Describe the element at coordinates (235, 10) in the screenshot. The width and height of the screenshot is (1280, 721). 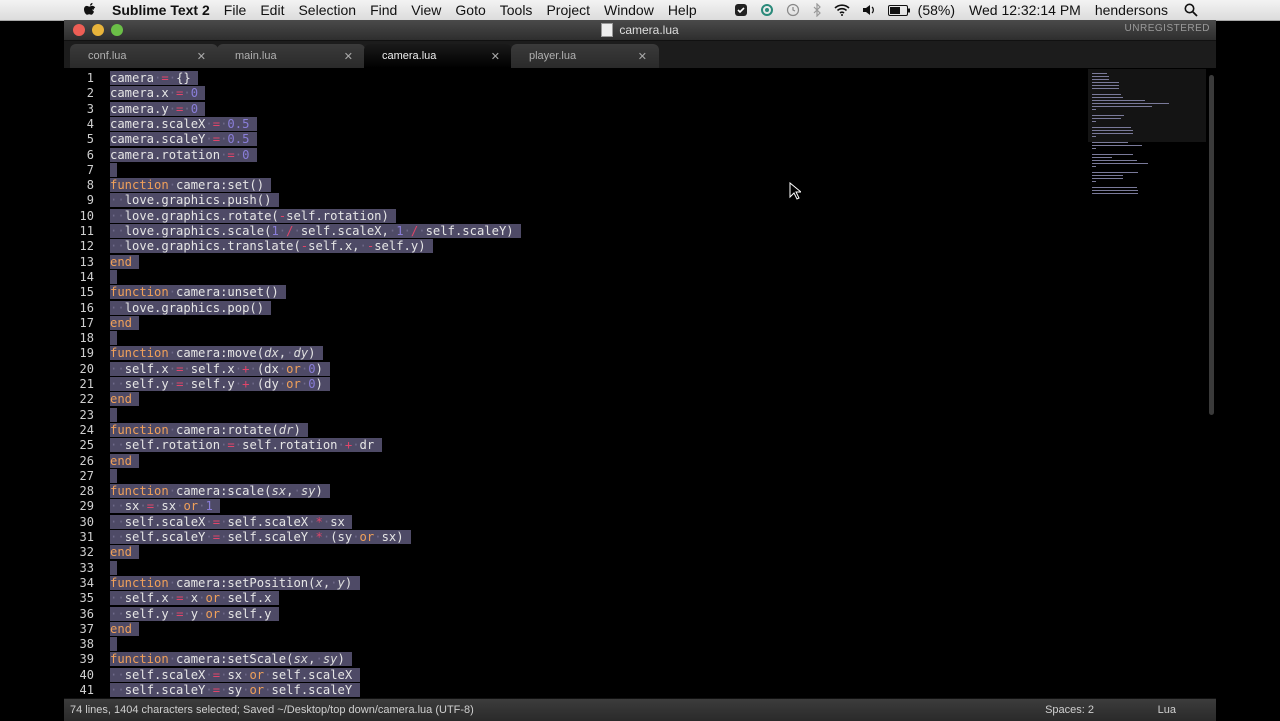
I see `menu-file: File` at that location.